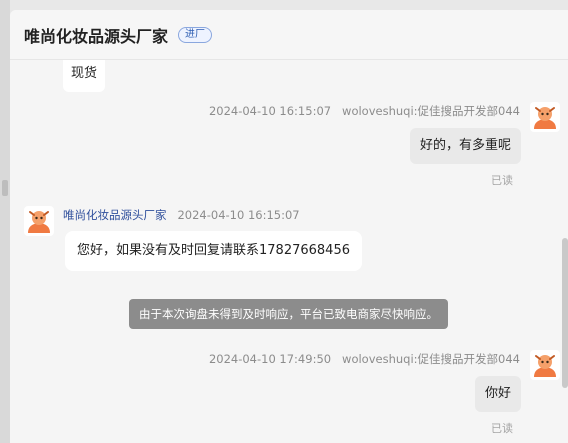 Image resolution: width=568 pixels, height=443 pixels. Describe the element at coordinates (96, 36) in the screenshot. I see `chat-title: 唯尚化妆品源头厂家` at that location.